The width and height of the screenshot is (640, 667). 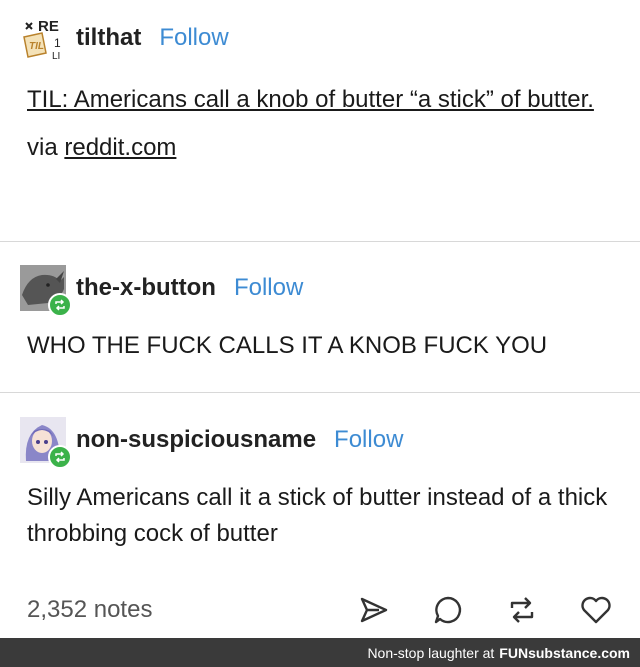 I want to click on reply-icon, so click(x=448, y=610).